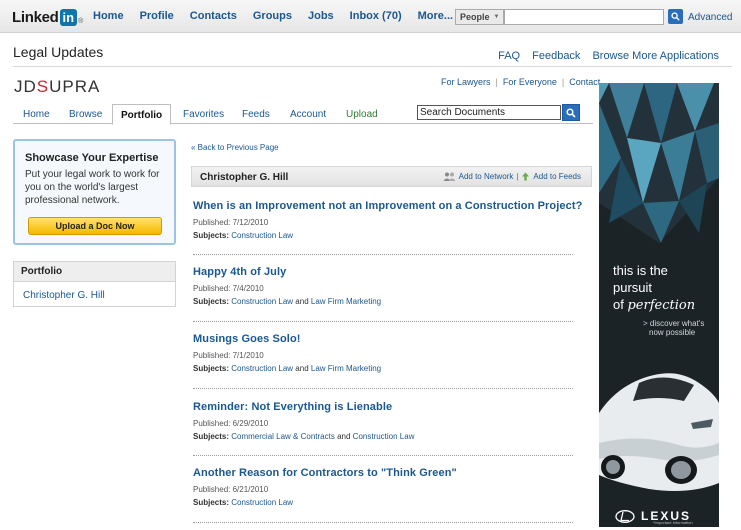 This screenshot has width=741, height=530. Describe the element at coordinates (57, 87) in the screenshot. I see `jdsupra-logo: JDSUPRA` at that location.